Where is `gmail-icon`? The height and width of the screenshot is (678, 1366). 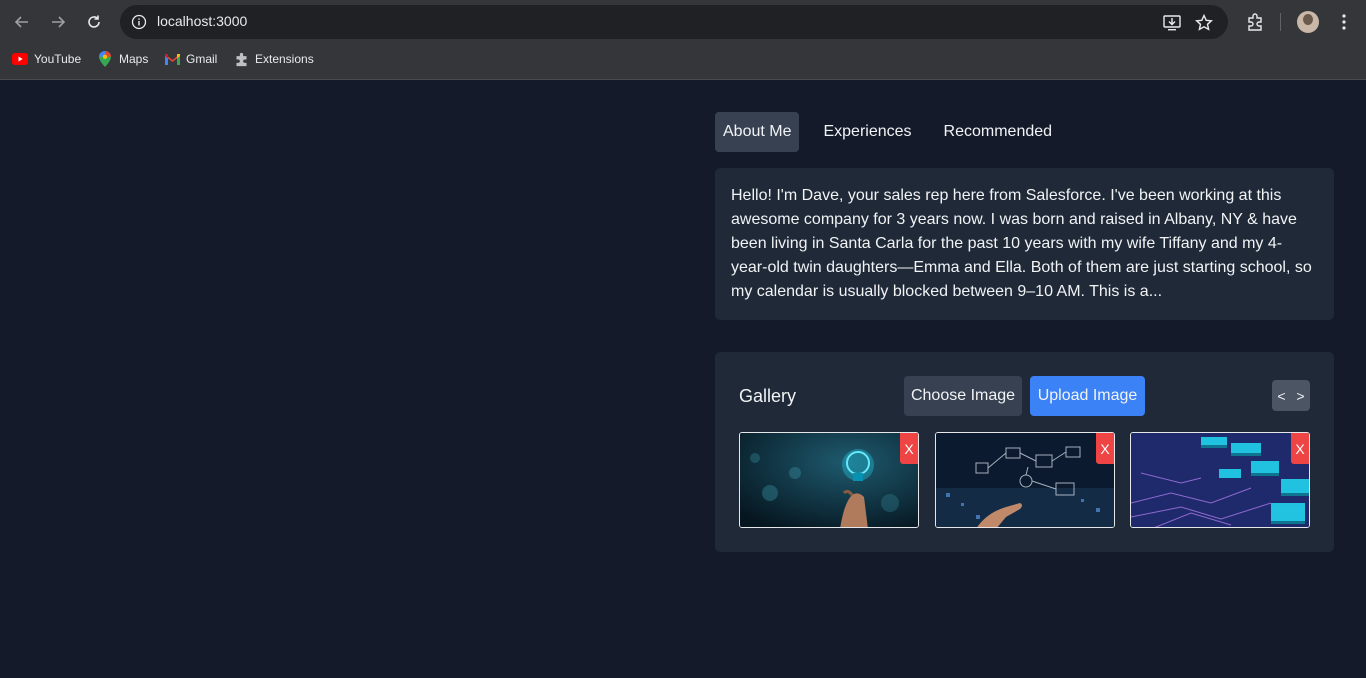 gmail-icon is located at coordinates (172, 59).